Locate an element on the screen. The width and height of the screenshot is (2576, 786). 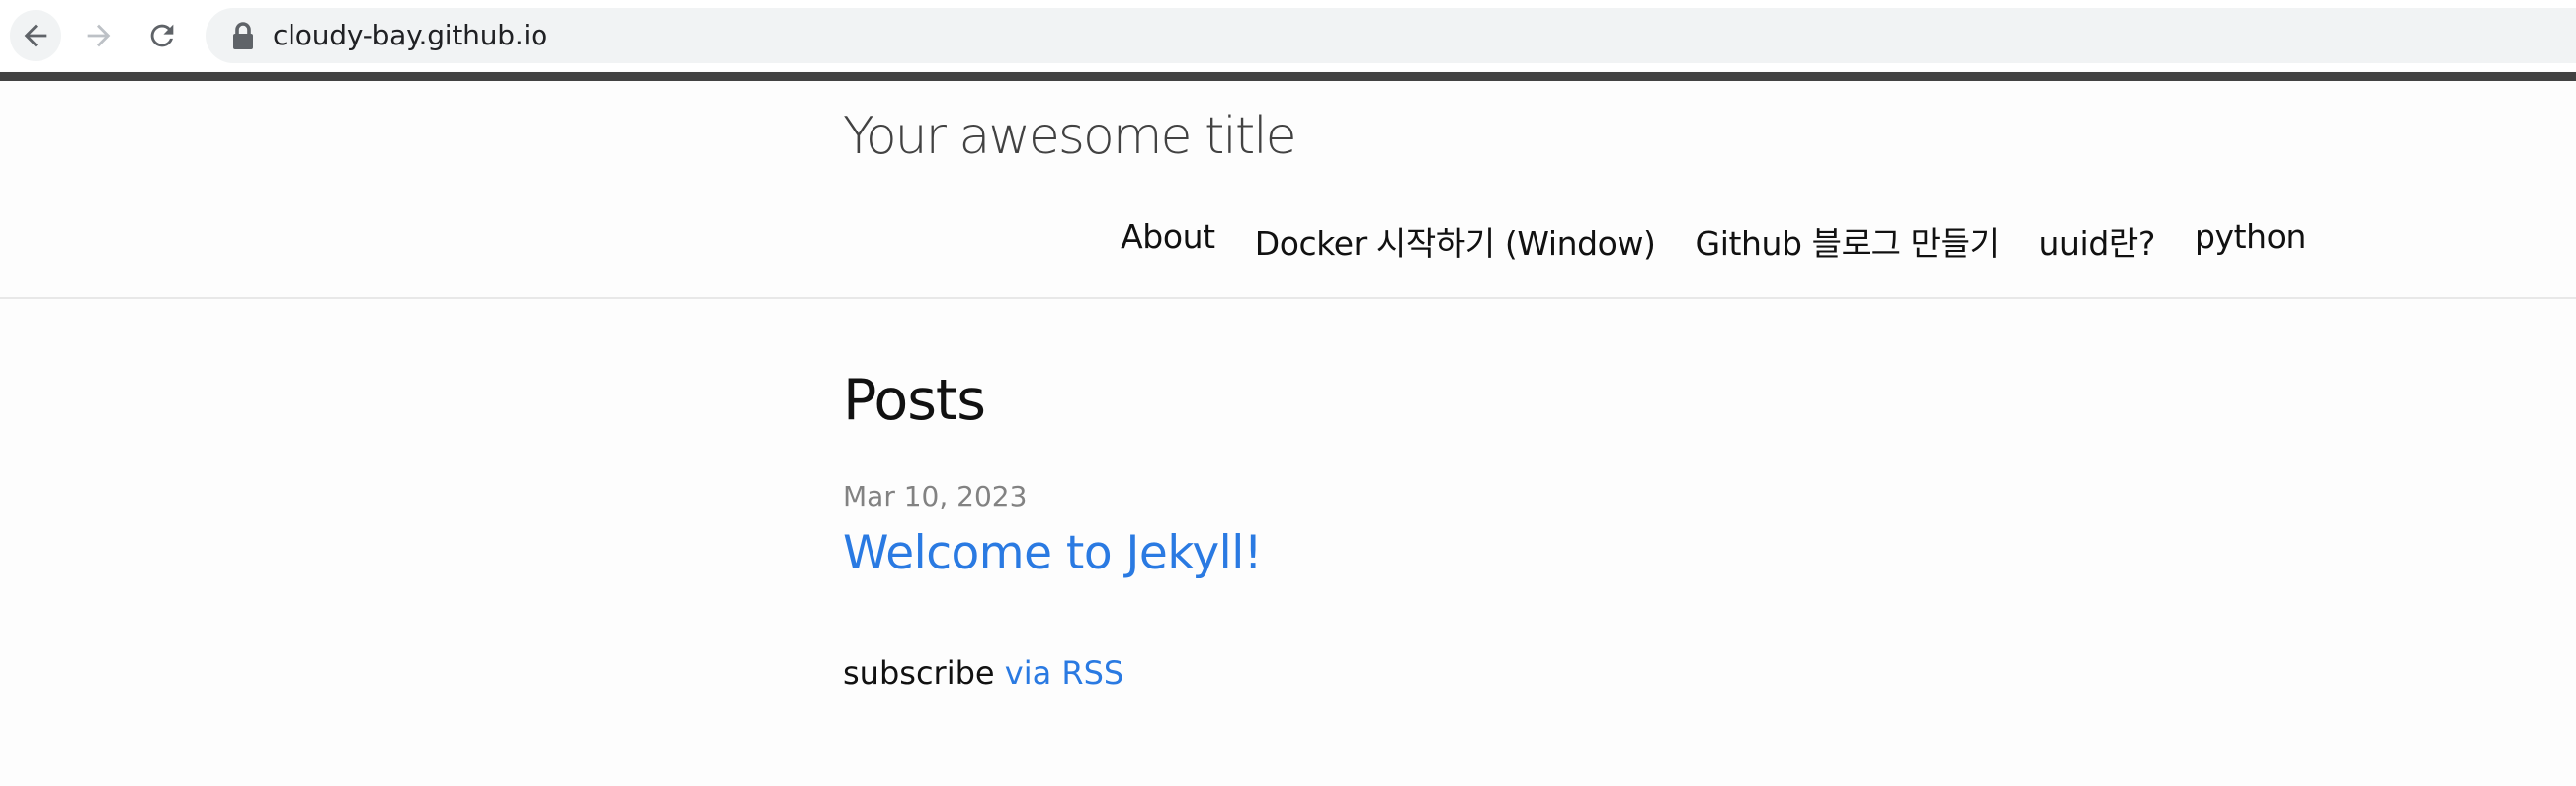
reload-icon is located at coordinates (162, 35).